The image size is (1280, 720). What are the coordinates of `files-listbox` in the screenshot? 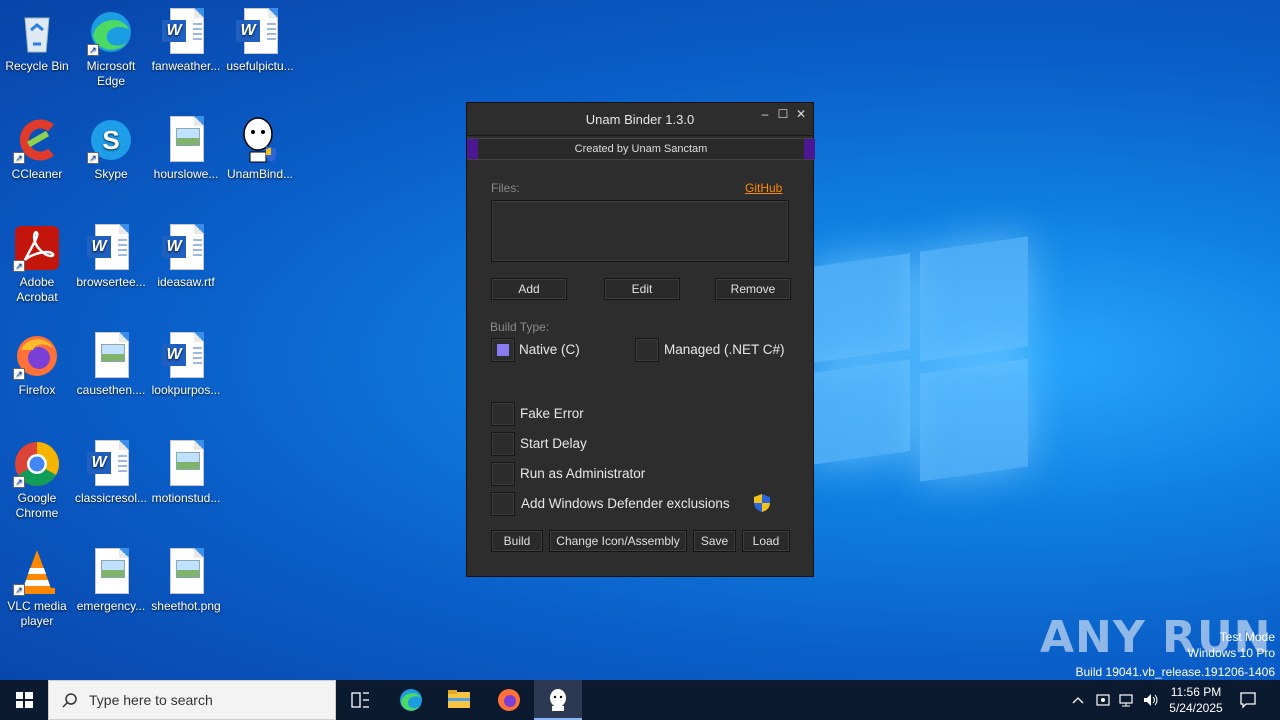 It's located at (640, 231).